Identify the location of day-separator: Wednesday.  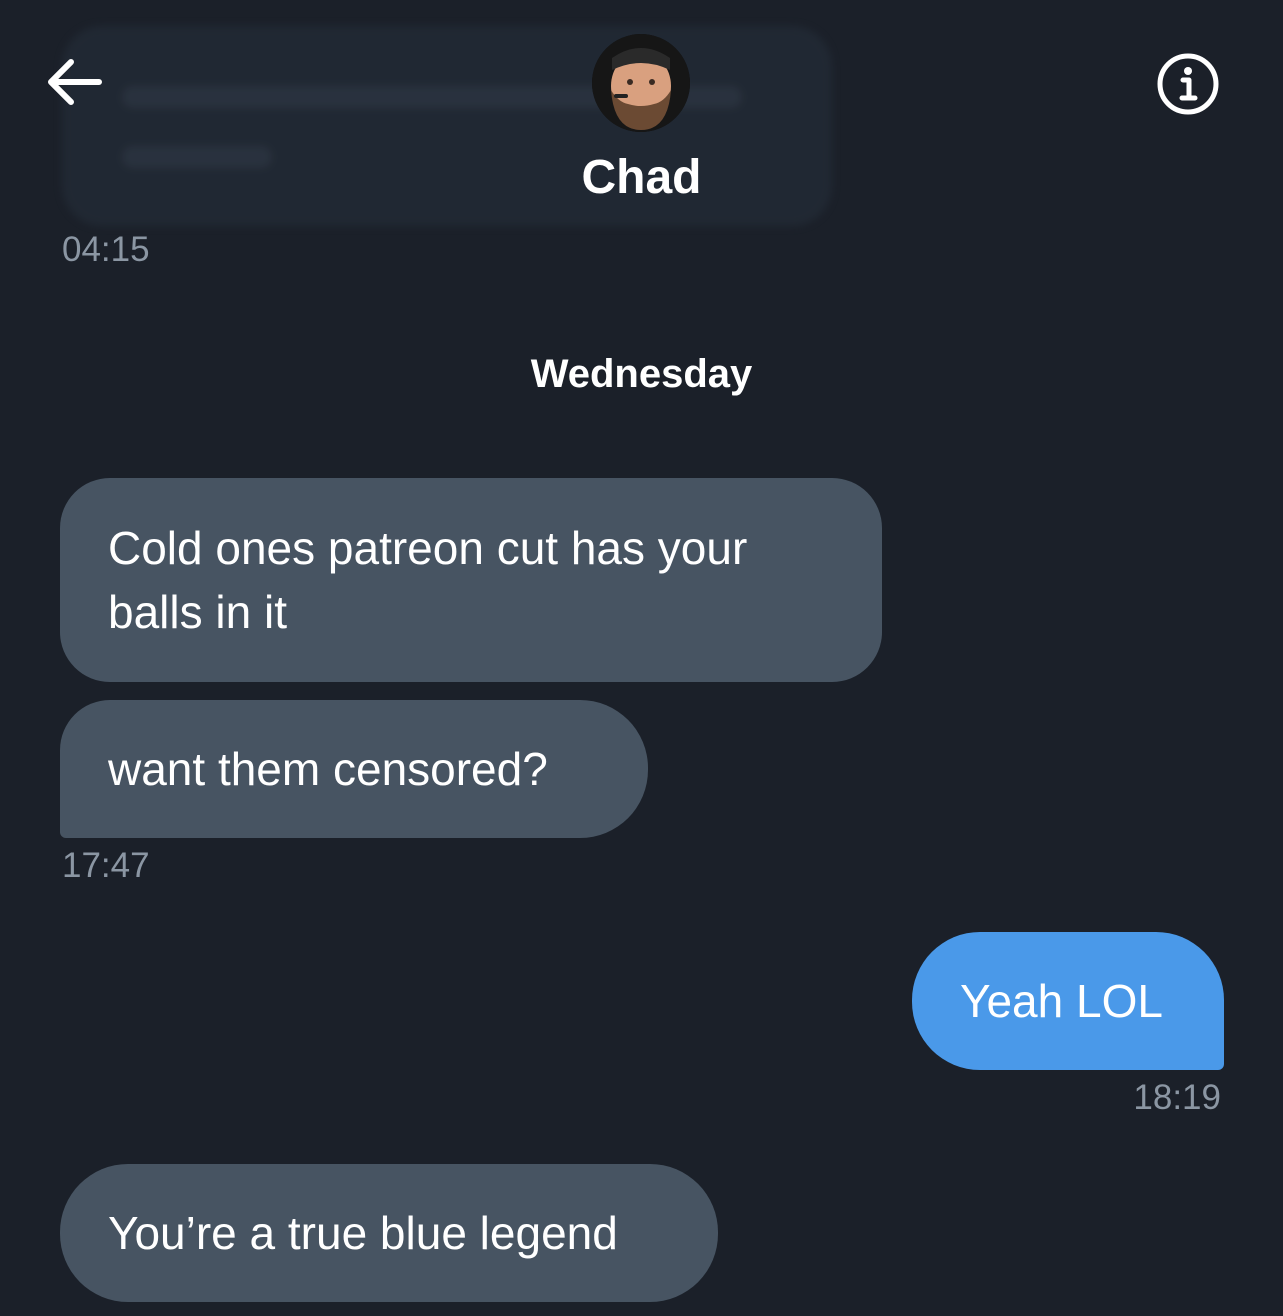
(641, 374).